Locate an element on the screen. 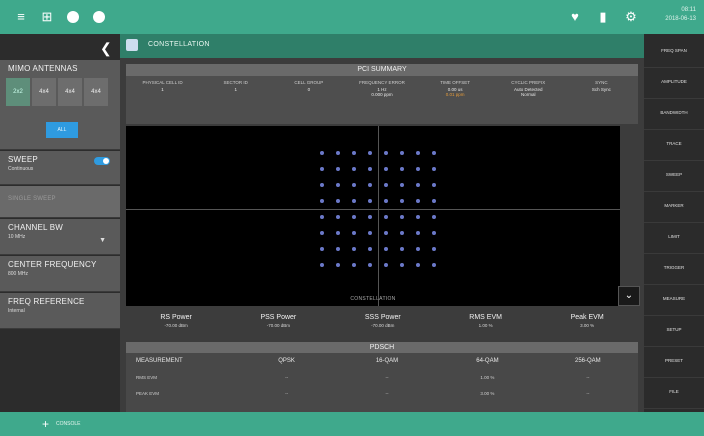 This screenshot has width=704, height=436. dropdown-arrow-icon: ▼ is located at coordinates (102, 240).